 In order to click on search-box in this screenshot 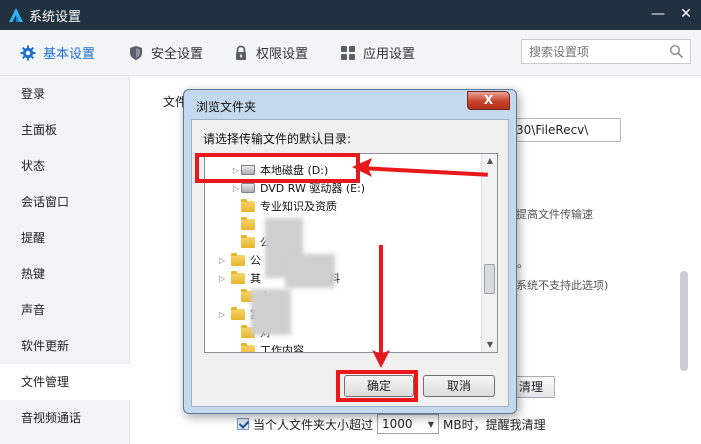, I will do `click(606, 51)`.